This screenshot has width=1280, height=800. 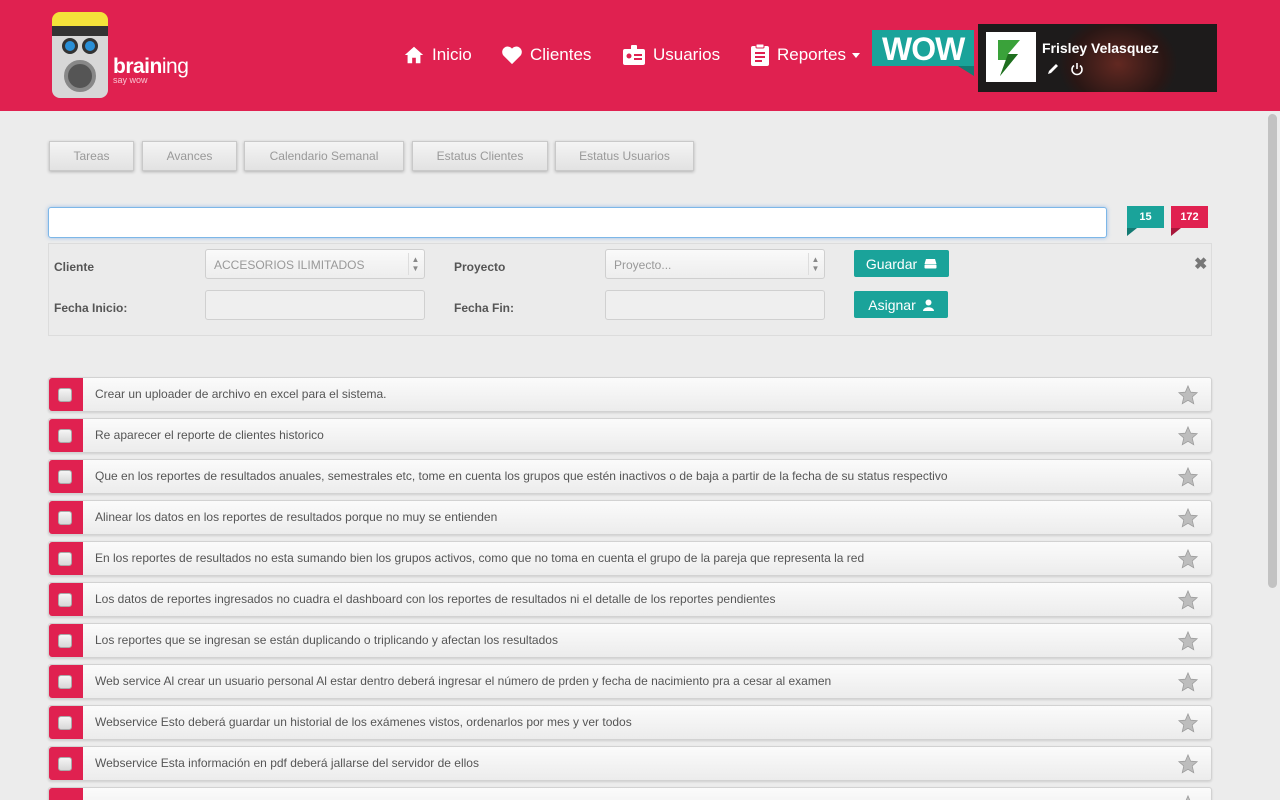 What do you see at coordinates (624, 156) in the screenshot?
I see `tab-estatus-usuarios: Estatus Usuarios` at bounding box center [624, 156].